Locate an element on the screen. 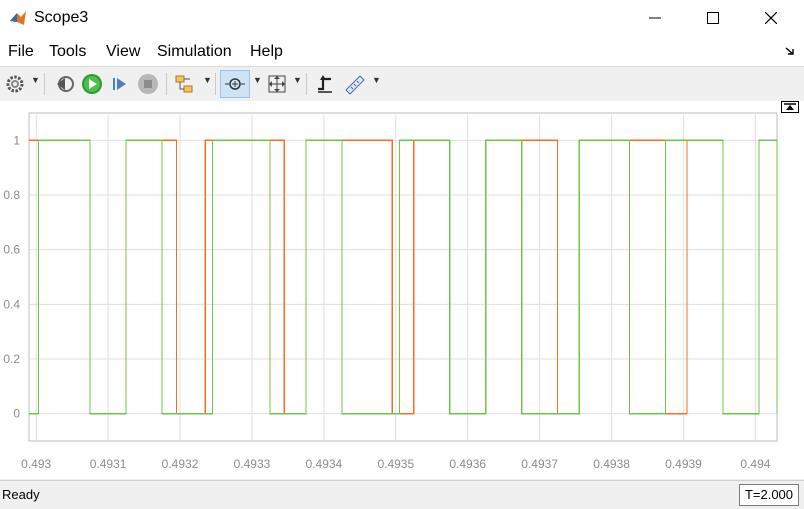  x-tick-label: 0.4934 is located at coordinates (324, 464).